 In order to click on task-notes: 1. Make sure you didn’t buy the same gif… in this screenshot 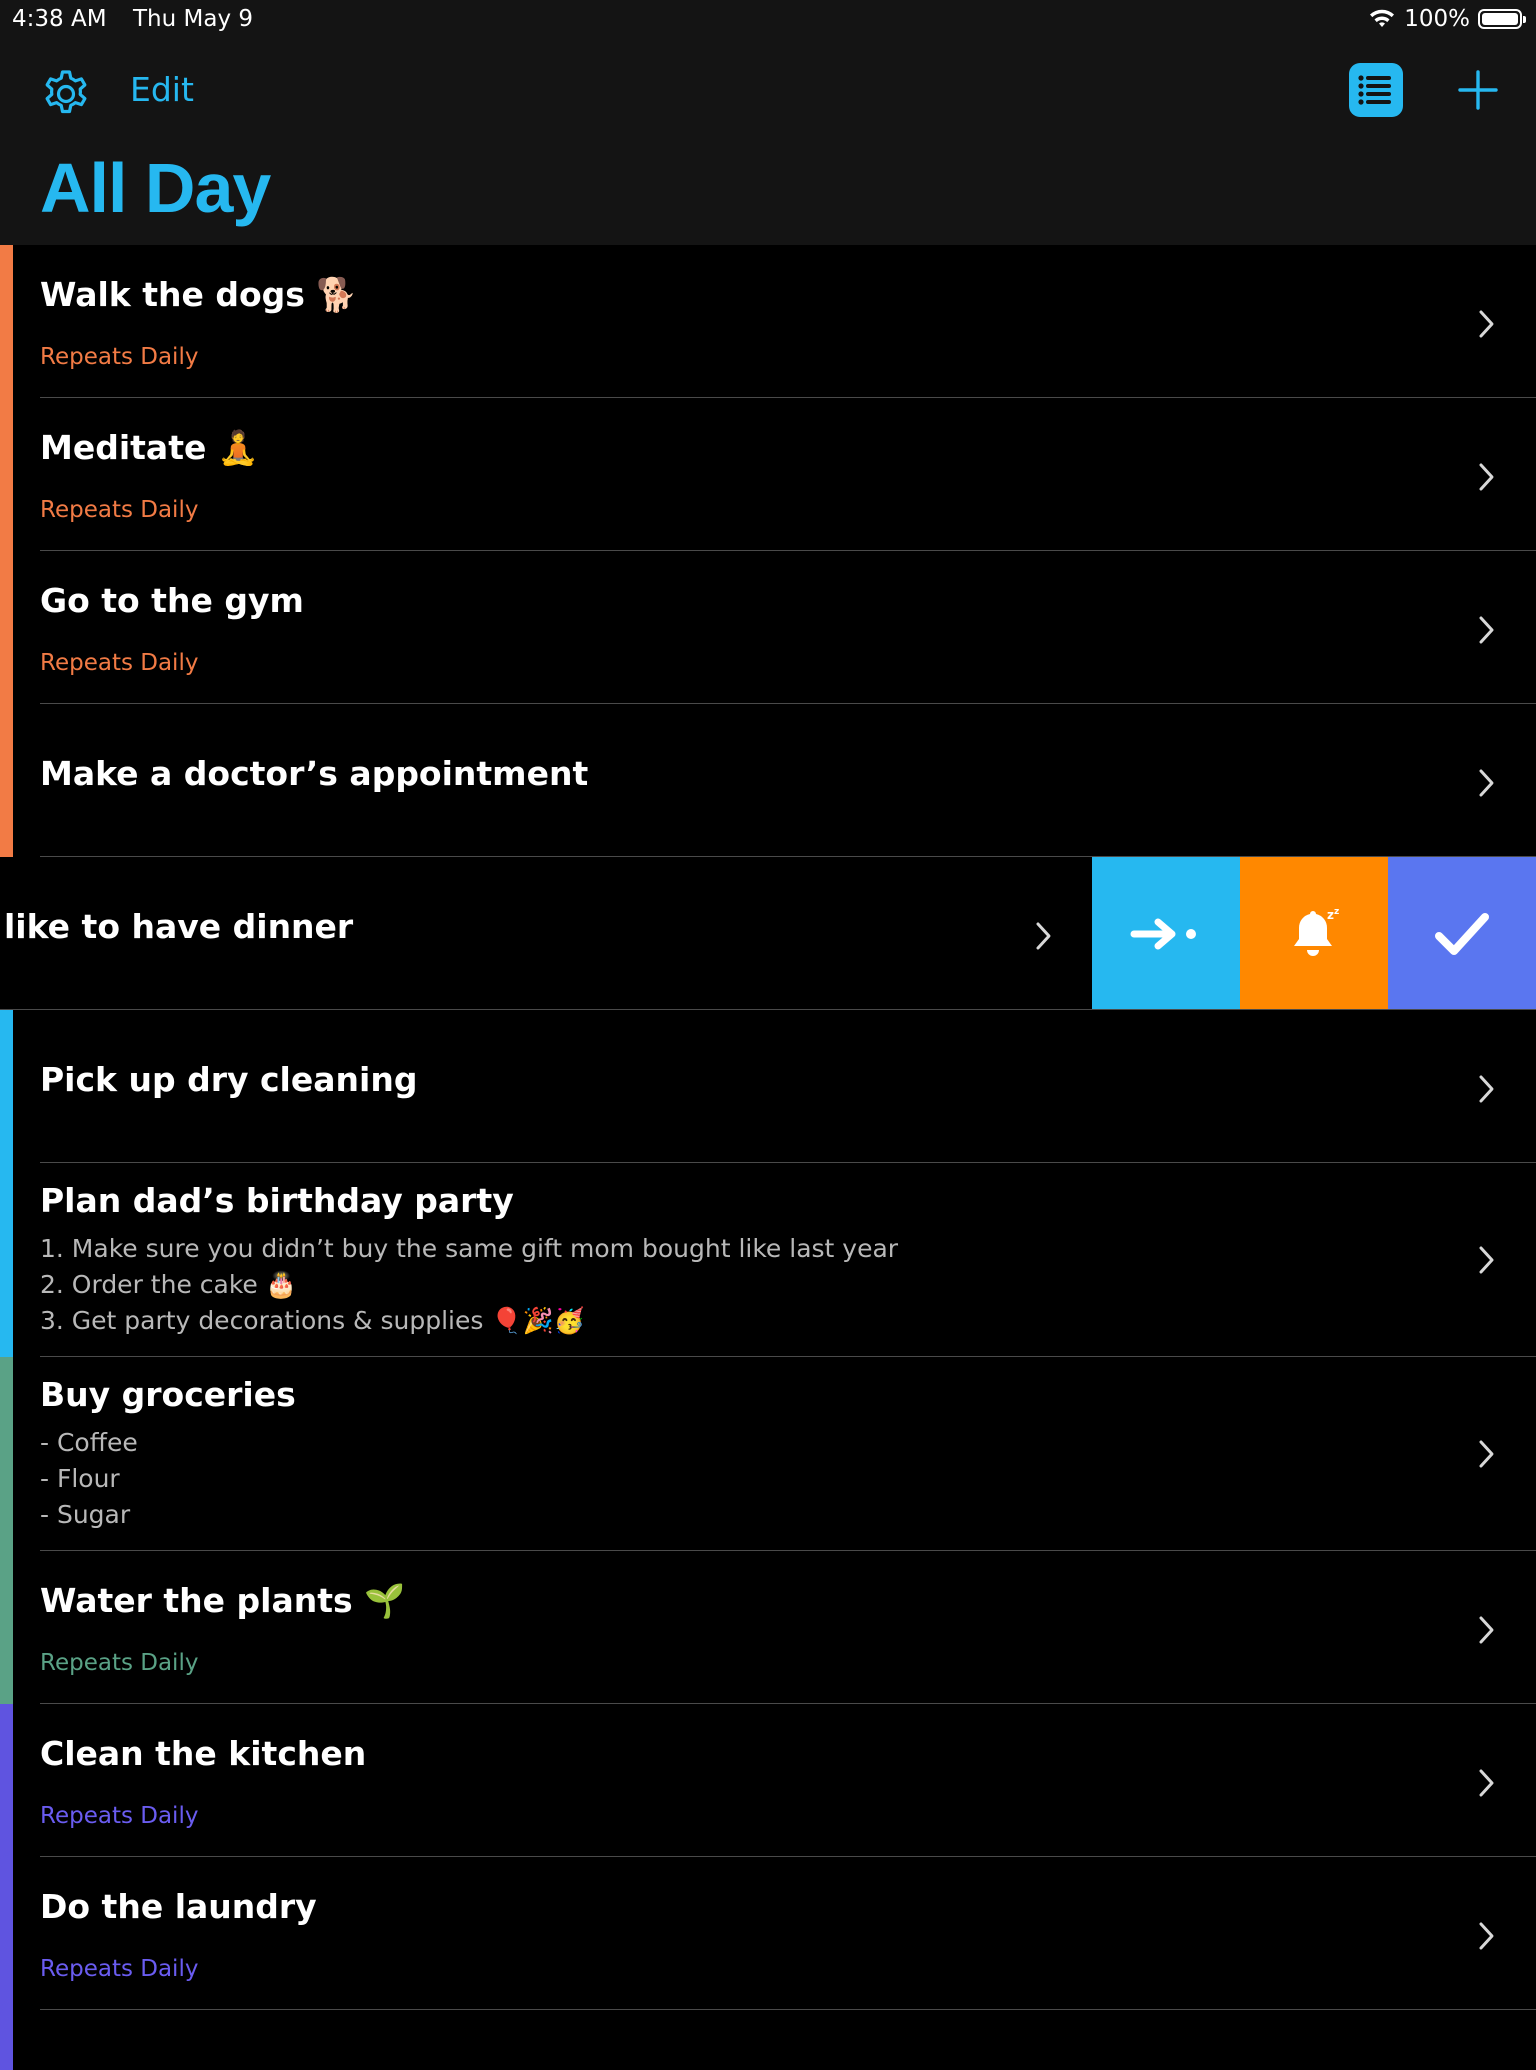, I will do `click(469, 1285)`.